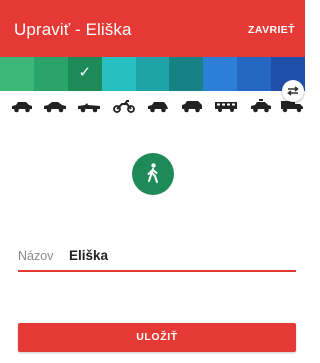  What do you see at coordinates (192, 106) in the screenshot?
I see `suv-icon` at bounding box center [192, 106].